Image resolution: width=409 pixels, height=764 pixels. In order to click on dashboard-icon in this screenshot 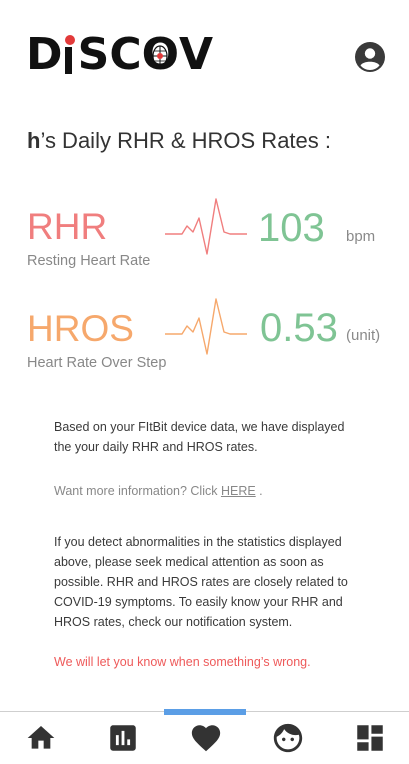, I will do `click(370, 738)`.